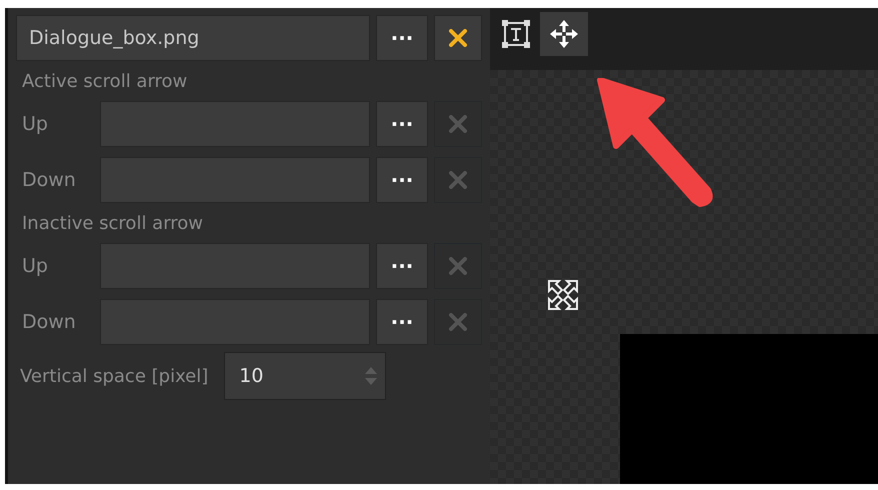 The image size is (878, 490). Describe the element at coordinates (114, 376) in the screenshot. I see `field-label: Vertical space [pixel]` at that location.